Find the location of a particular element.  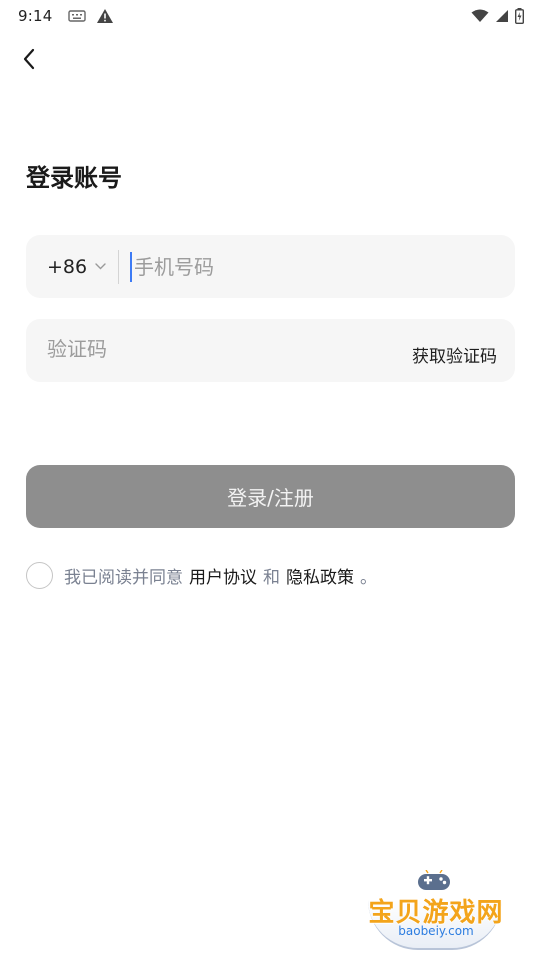

get-code-button: 获取验证码 is located at coordinates (454, 354).